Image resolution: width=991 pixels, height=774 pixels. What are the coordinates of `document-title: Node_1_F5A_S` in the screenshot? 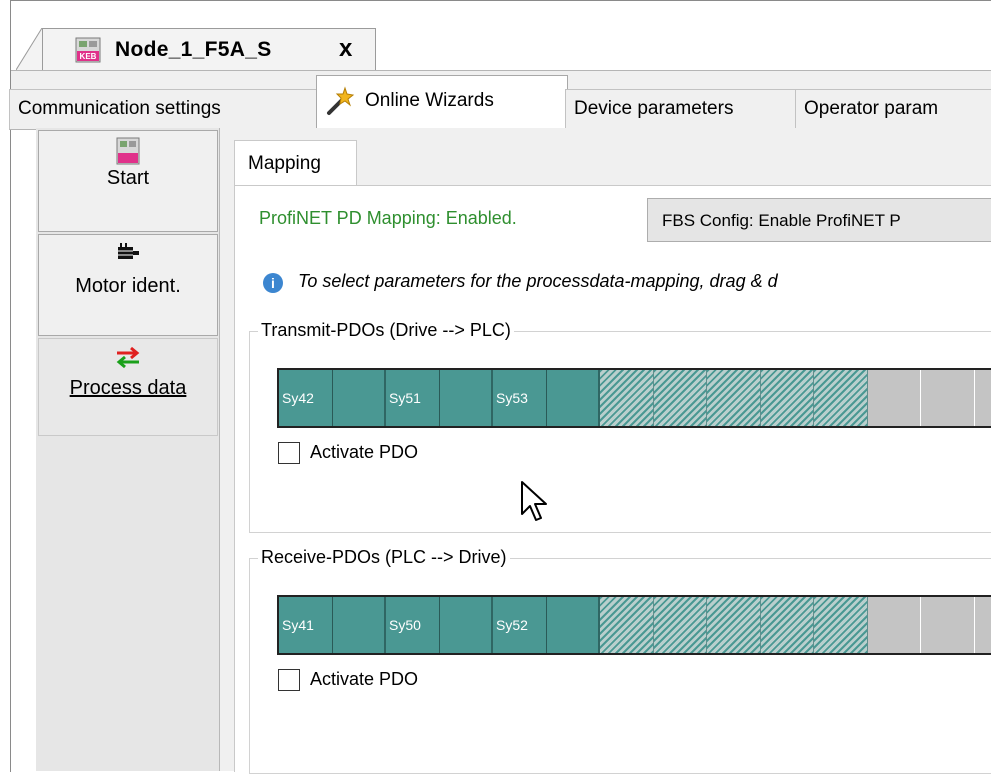 It's located at (193, 50).